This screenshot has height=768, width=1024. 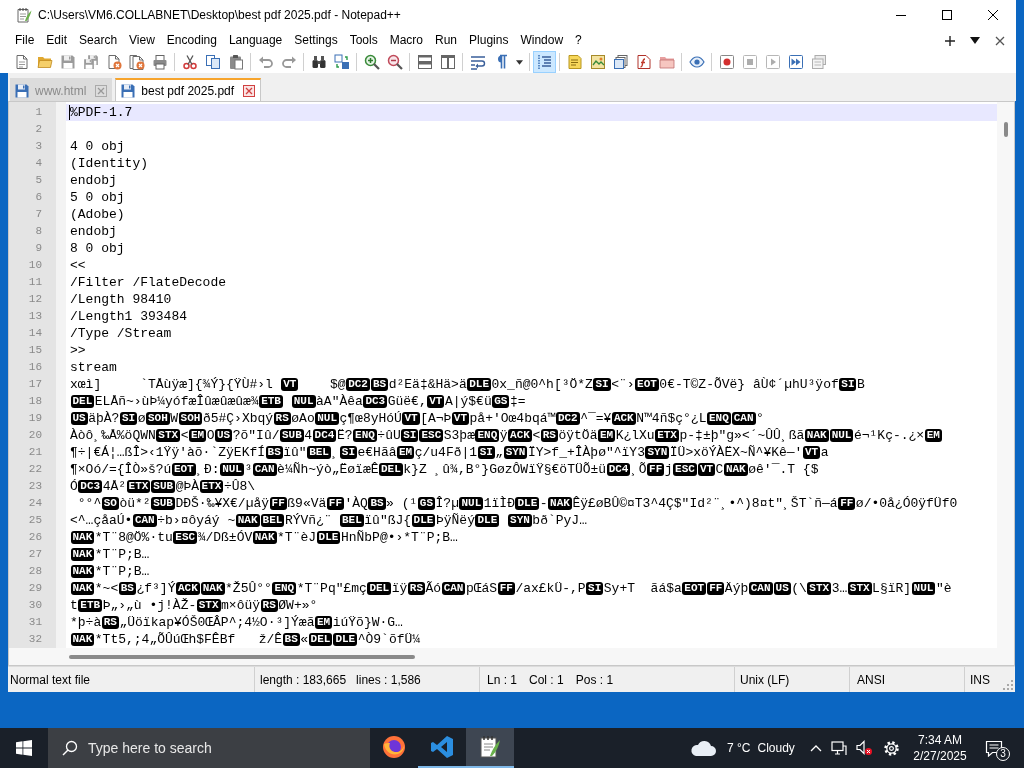 I want to click on line-number: 13, so click(x=35, y=316).